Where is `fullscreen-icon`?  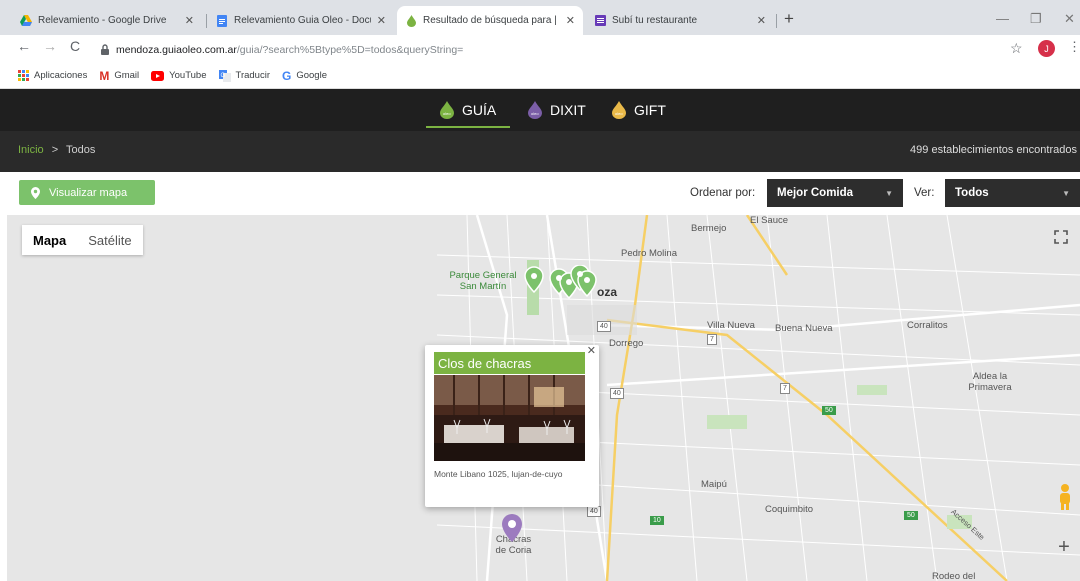
fullscreen-icon is located at coordinates (1064, 240).